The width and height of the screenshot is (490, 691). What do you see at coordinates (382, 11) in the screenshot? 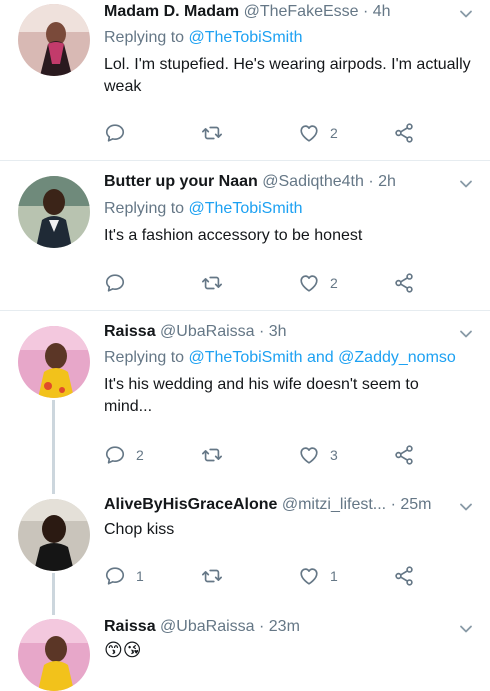
I see `timestamp: 4h` at bounding box center [382, 11].